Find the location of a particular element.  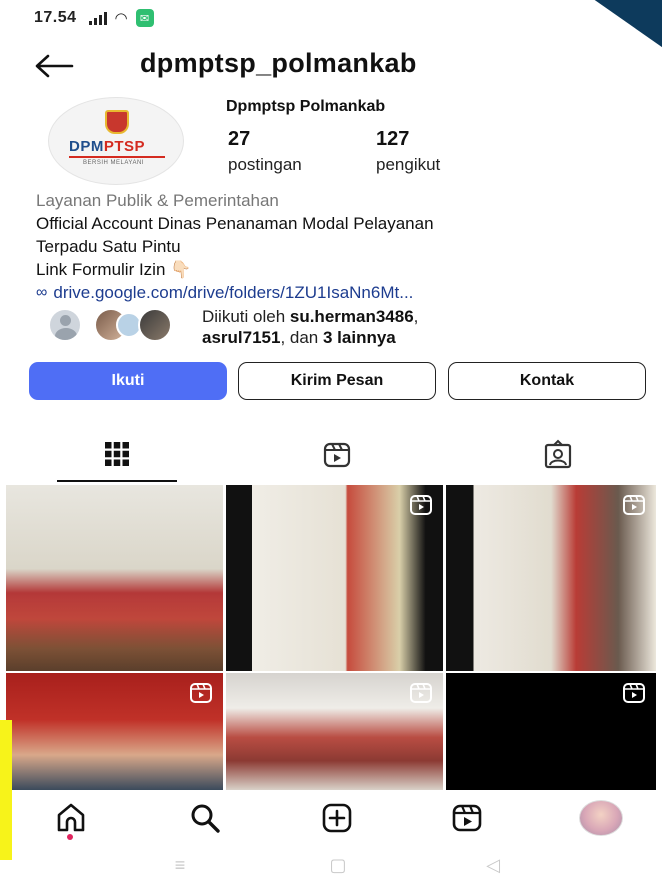

tagged-icon is located at coordinates (558, 454).